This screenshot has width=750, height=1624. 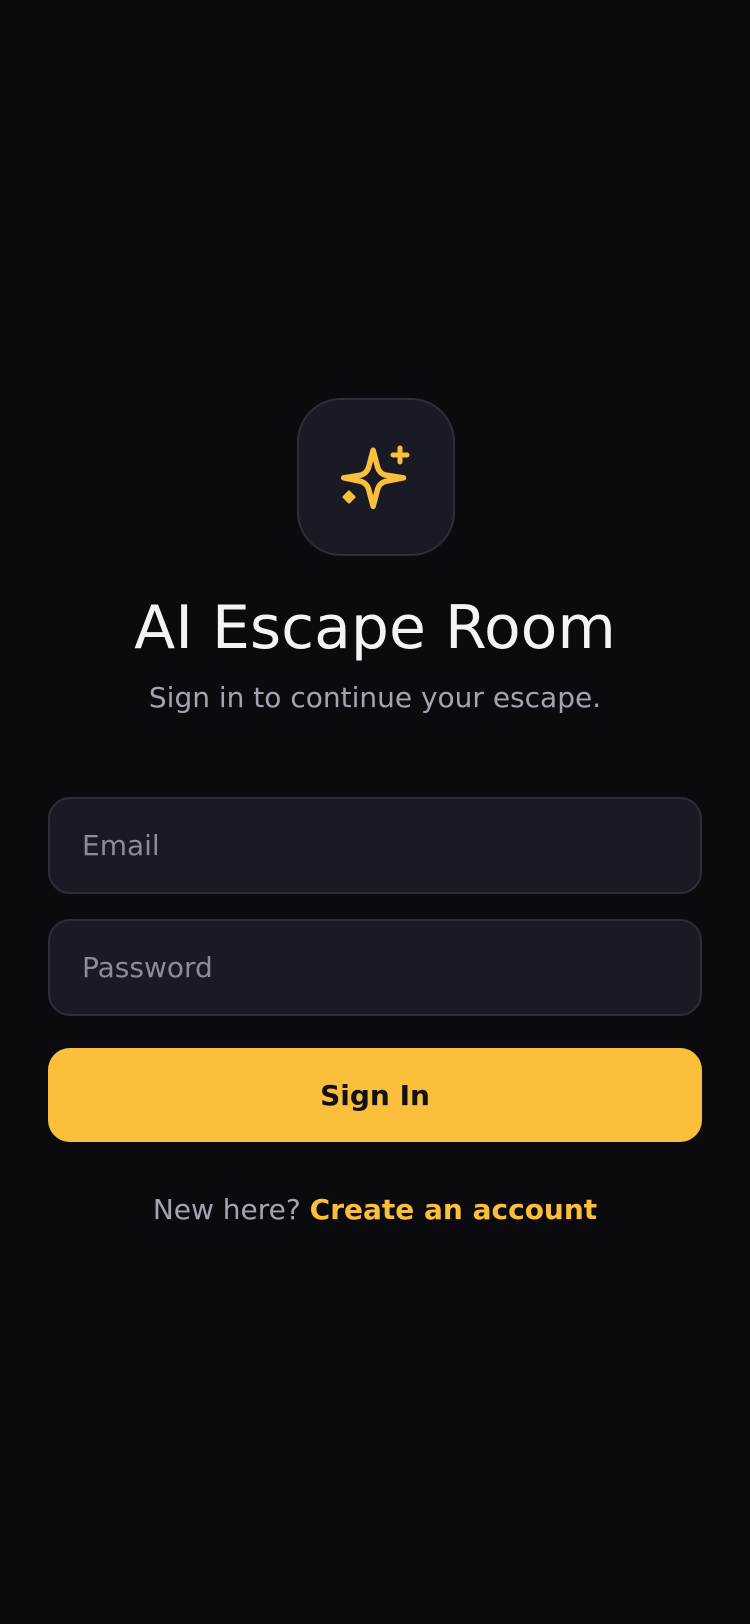 I want to click on app-title: AI Escape Room, so click(x=375, y=628).